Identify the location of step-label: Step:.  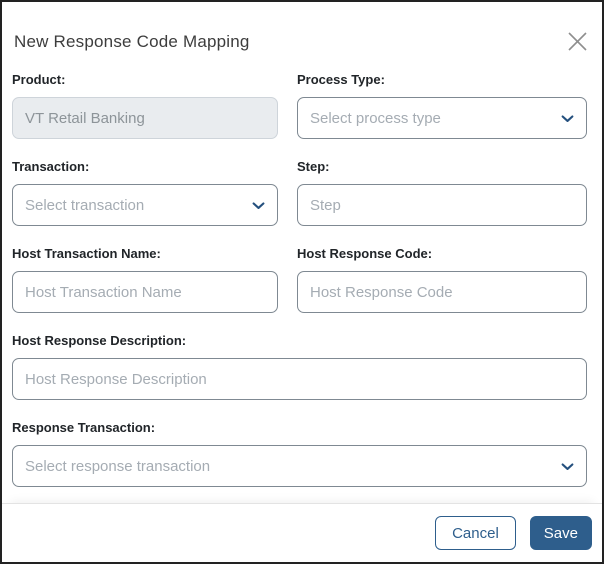
(313, 166).